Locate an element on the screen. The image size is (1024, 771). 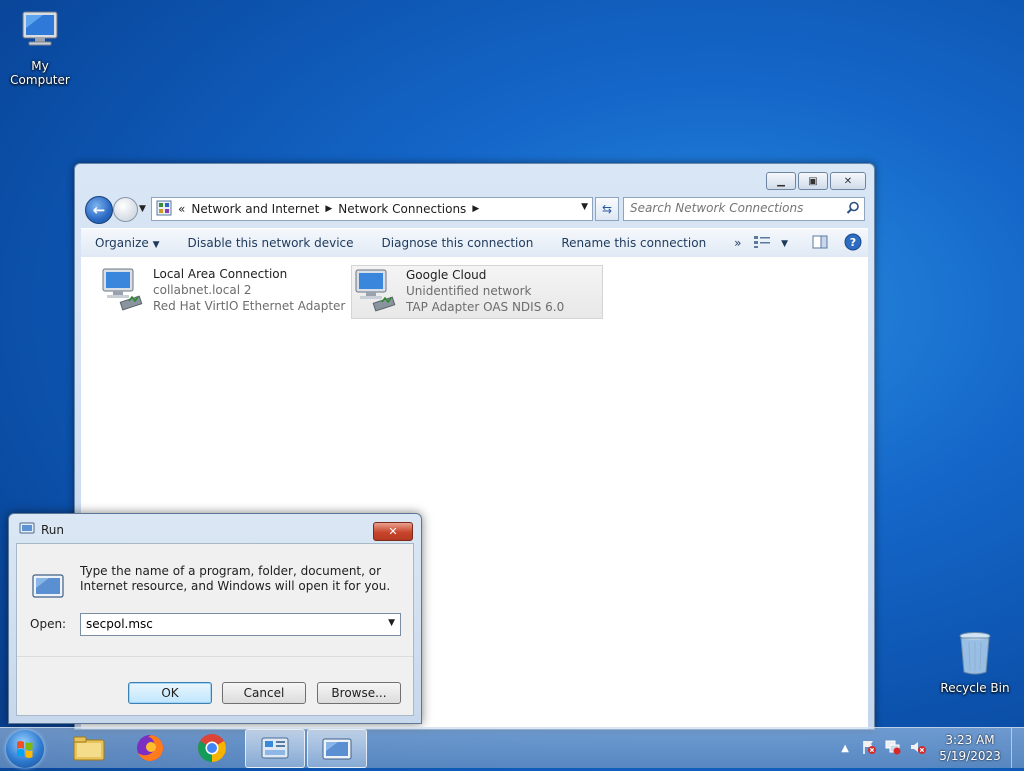
chevron-down-icon: ▼ is located at coordinates (156, 245).